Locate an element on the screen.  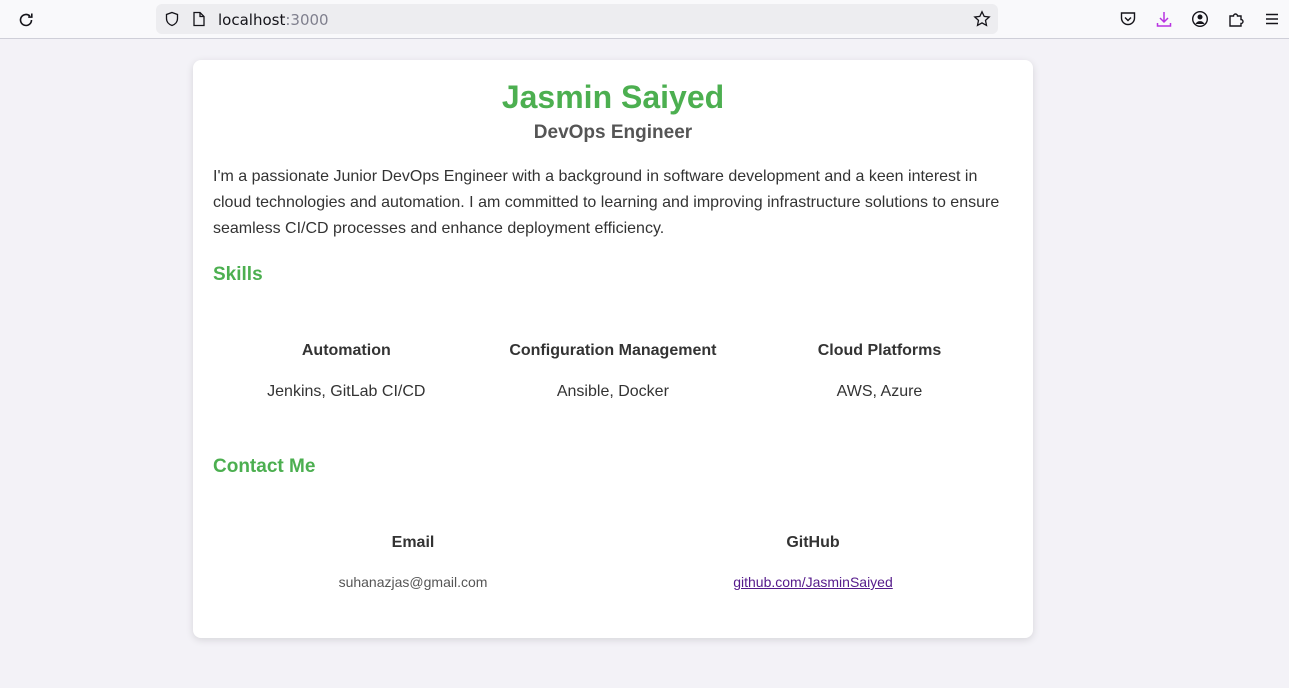
contact-email: Email suhanazjas@gmail.com is located at coordinates (413, 562).